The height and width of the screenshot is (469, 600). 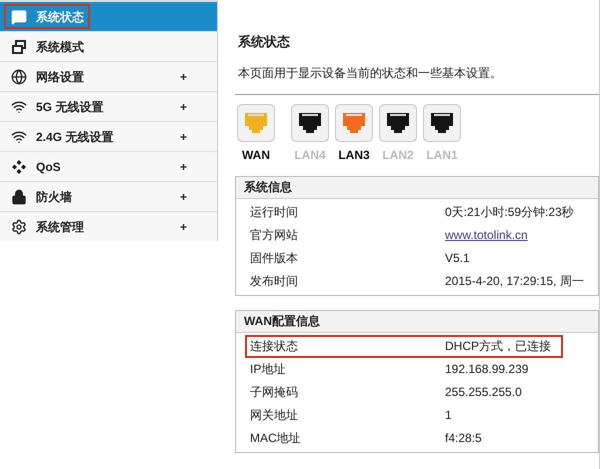 I want to click on sidebar-label: 2.4G 无线设置, so click(x=75, y=137).